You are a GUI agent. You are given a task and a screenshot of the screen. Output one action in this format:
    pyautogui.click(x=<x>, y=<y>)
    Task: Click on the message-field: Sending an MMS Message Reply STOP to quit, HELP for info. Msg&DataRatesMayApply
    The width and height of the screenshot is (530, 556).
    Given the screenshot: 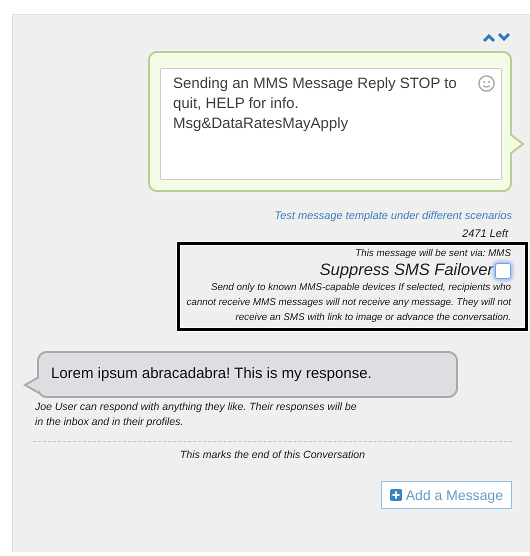 What is the action you would take?
    pyautogui.click(x=331, y=124)
    